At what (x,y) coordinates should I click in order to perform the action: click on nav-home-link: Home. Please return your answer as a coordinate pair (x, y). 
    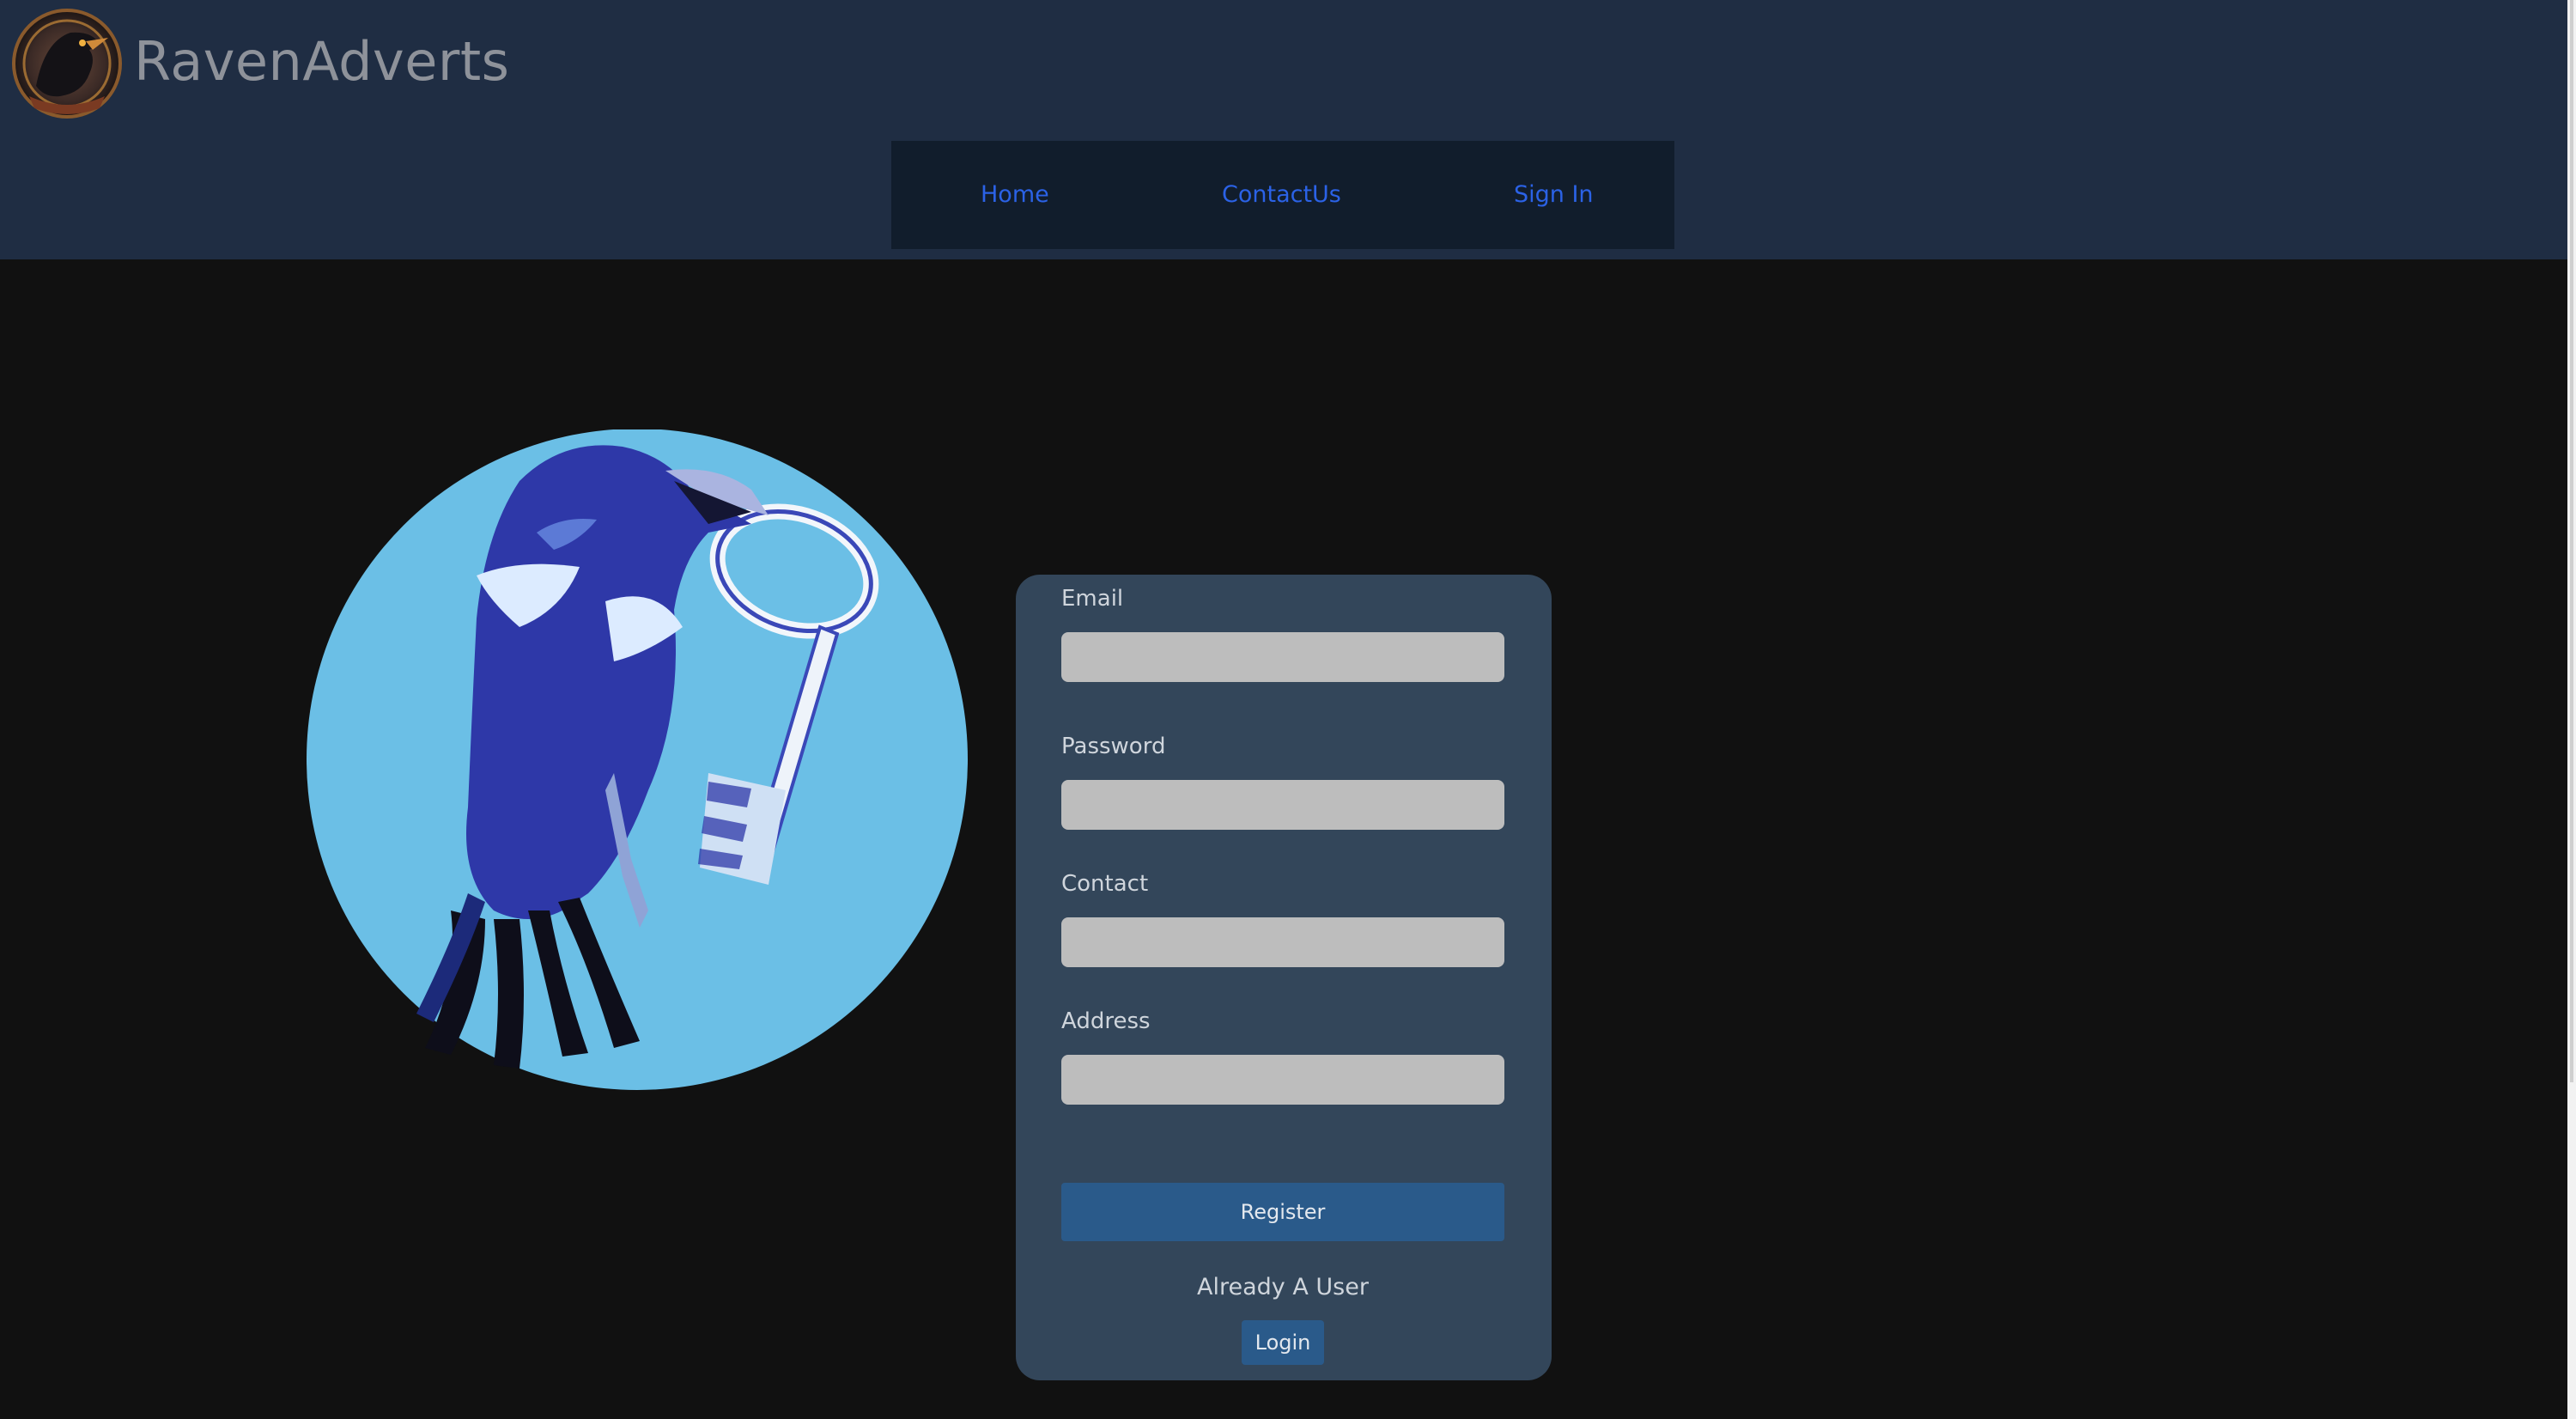
    Looking at the image, I should click on (1015, 195).